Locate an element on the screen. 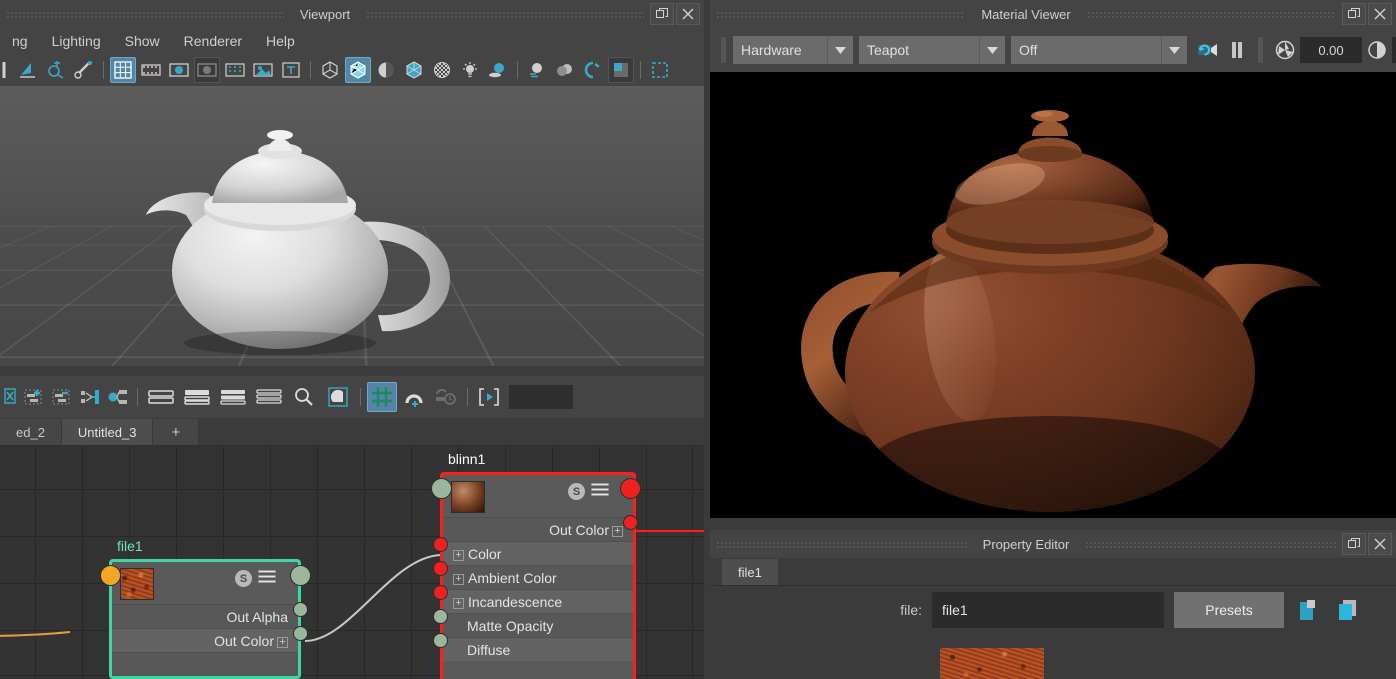 The image size is (1396, 679). material-viewer-drag-grip is located at coordinates (841, 14).